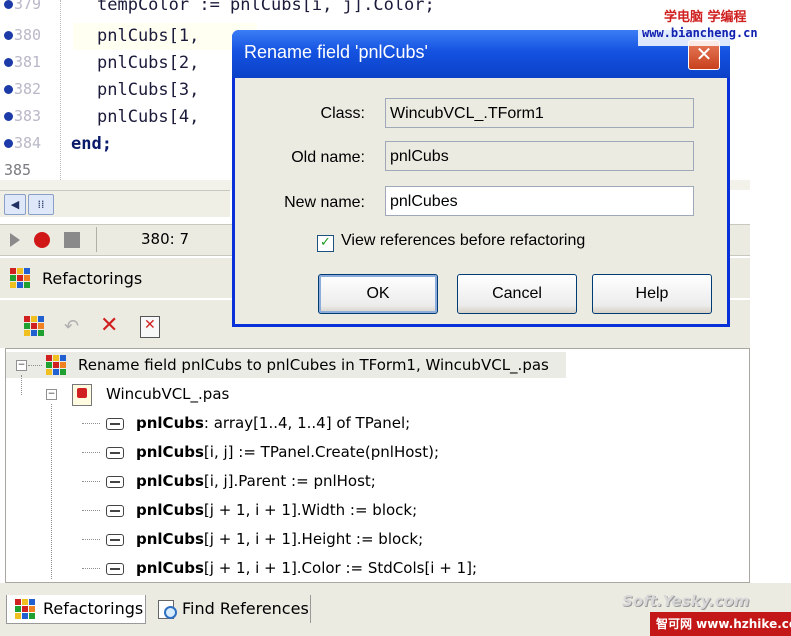  I want to click on remove-icon: ✕, so click(109, 325).